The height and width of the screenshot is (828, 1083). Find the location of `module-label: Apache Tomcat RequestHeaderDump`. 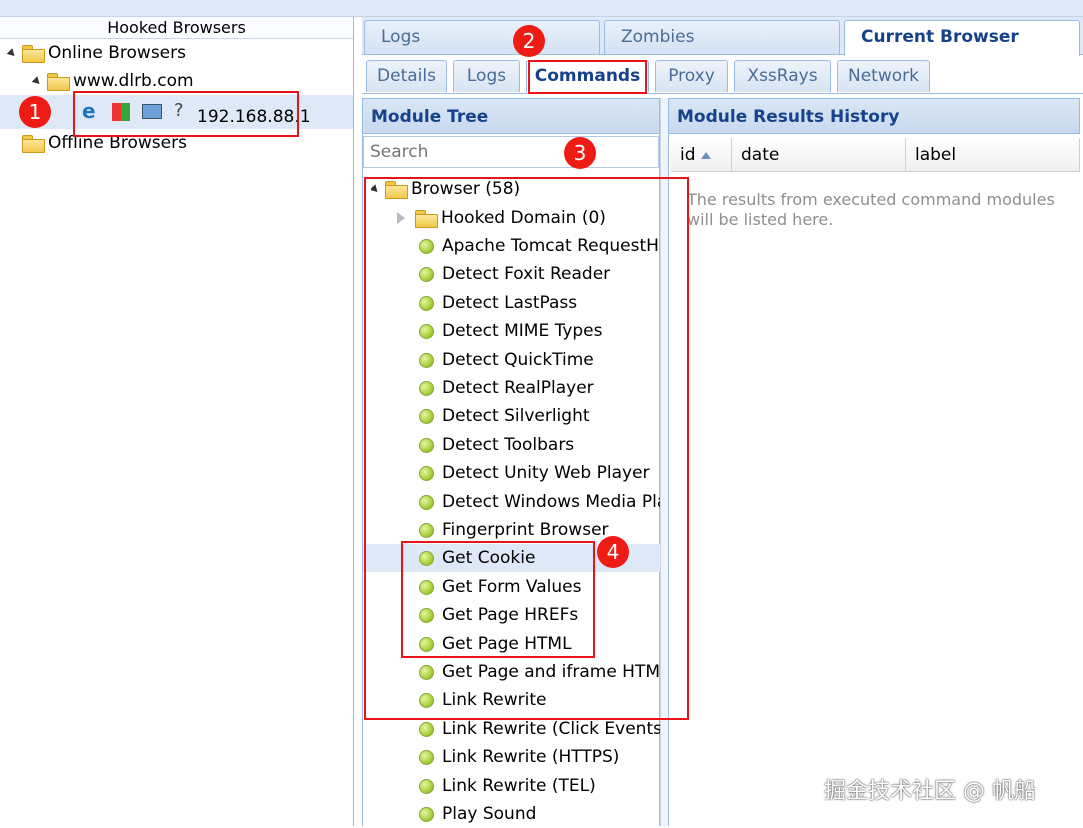

module-label: Apache Tomcat RequestHeaderDump is located at coordinates (551, 246).